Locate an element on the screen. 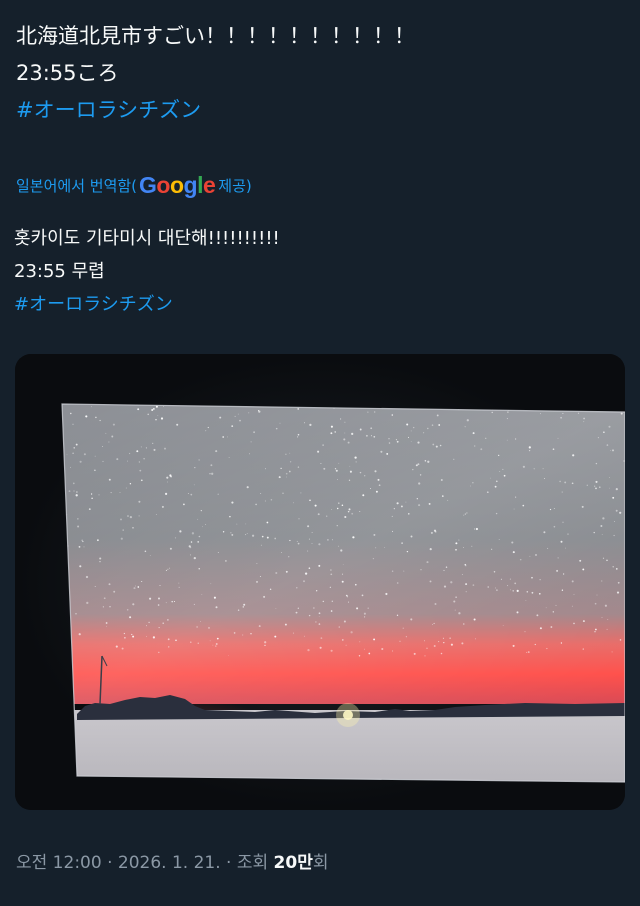 The image size is (640, 906). tweet-line-1: 北海道北見市すごい！！！！！！！！！！ is located at coordinates (215, 36).